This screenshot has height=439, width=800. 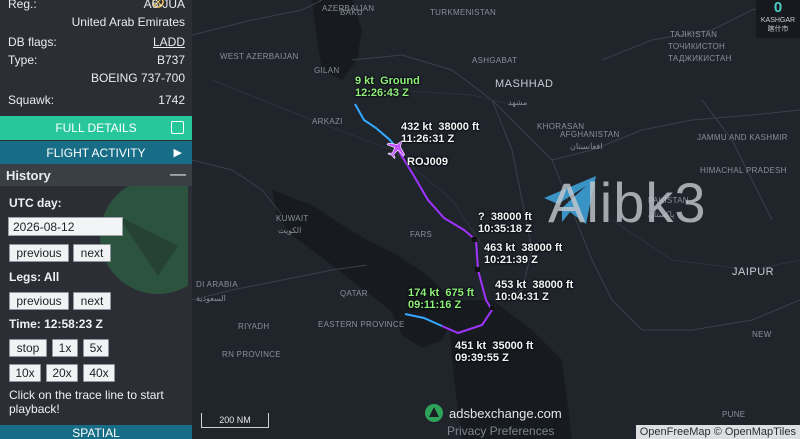 I want to click on model-row: BOEING 737-700, so click(x=96, y=78).